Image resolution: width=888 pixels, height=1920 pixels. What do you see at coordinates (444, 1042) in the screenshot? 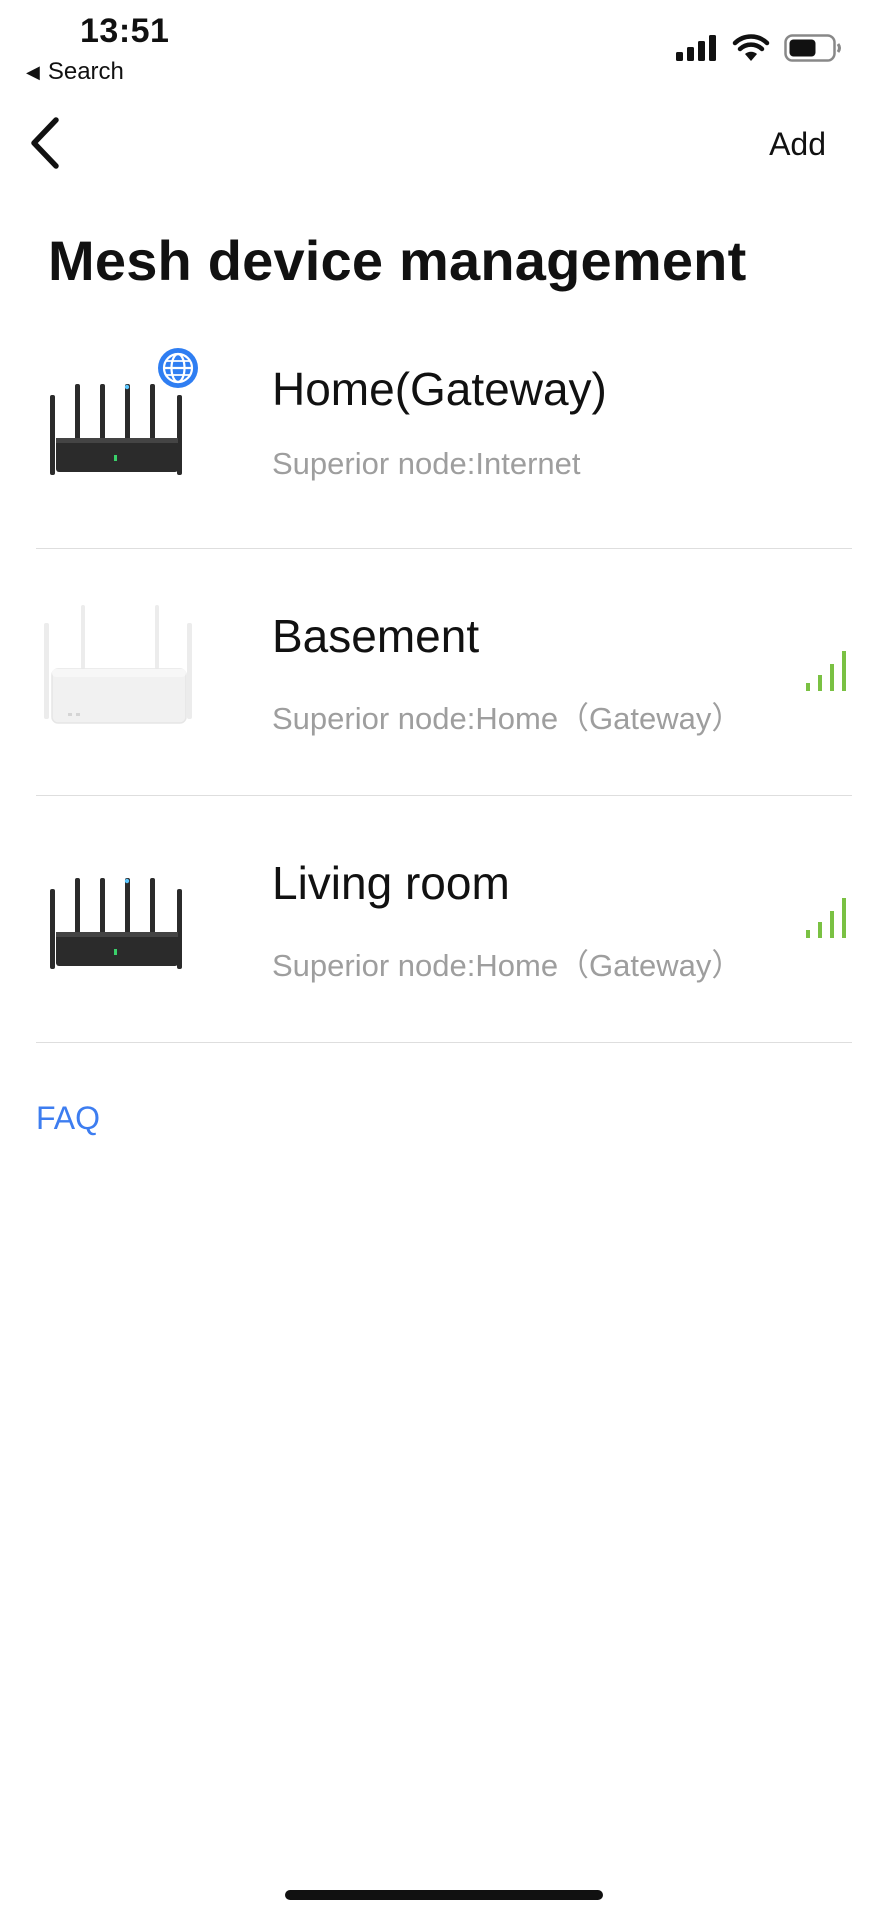
I see `divider` at bounding box center [444, 1042].